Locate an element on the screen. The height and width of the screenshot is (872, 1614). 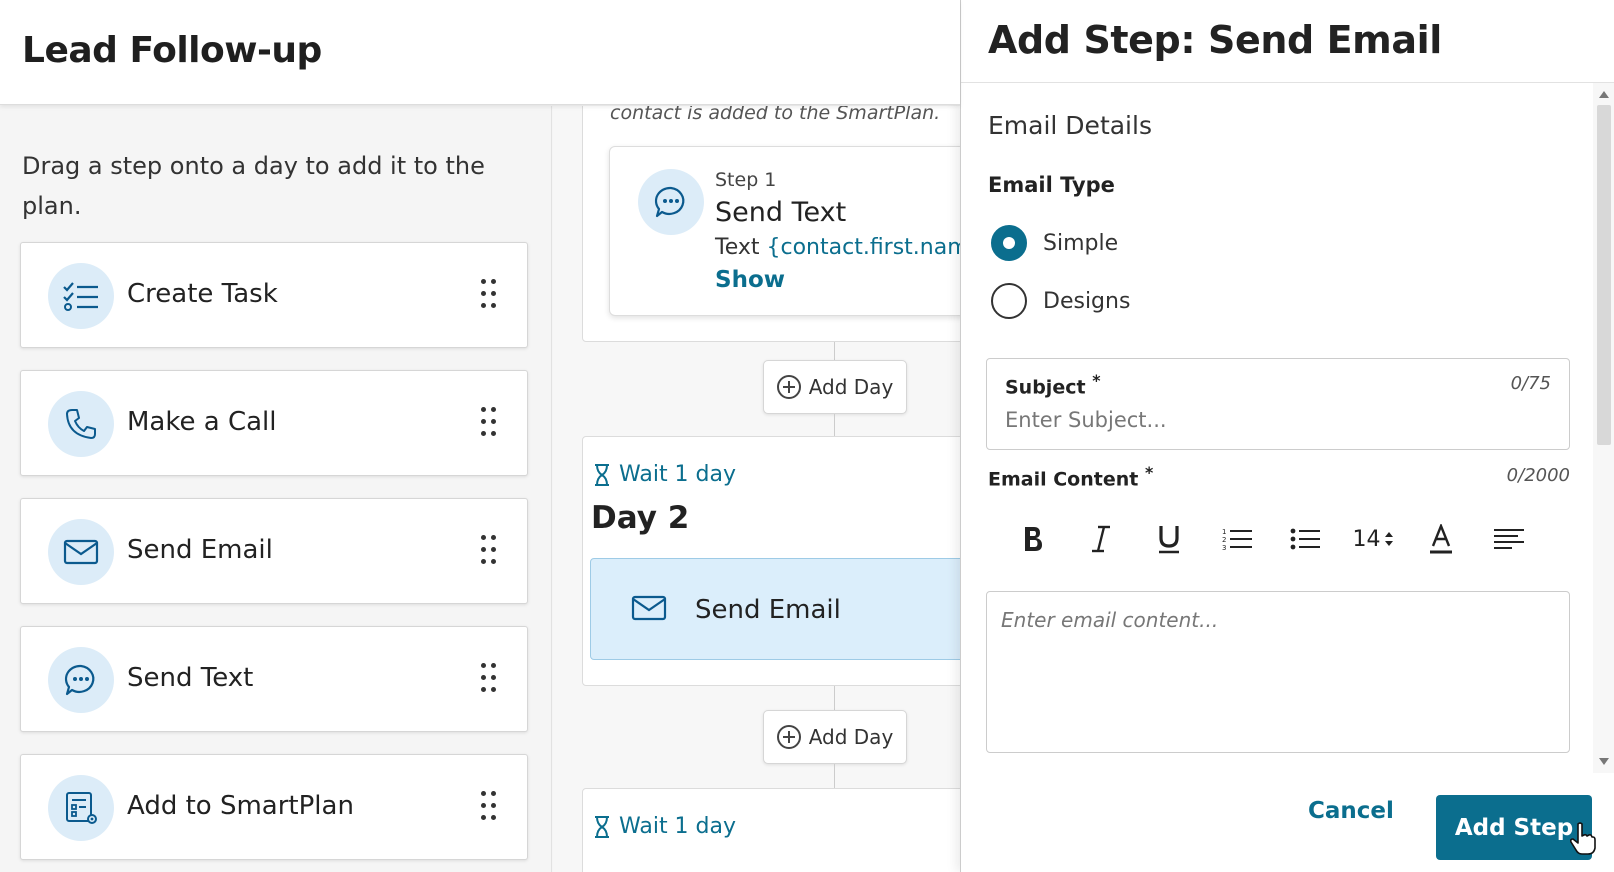
radio-selected-icon is located at coordinates (1009, 243).